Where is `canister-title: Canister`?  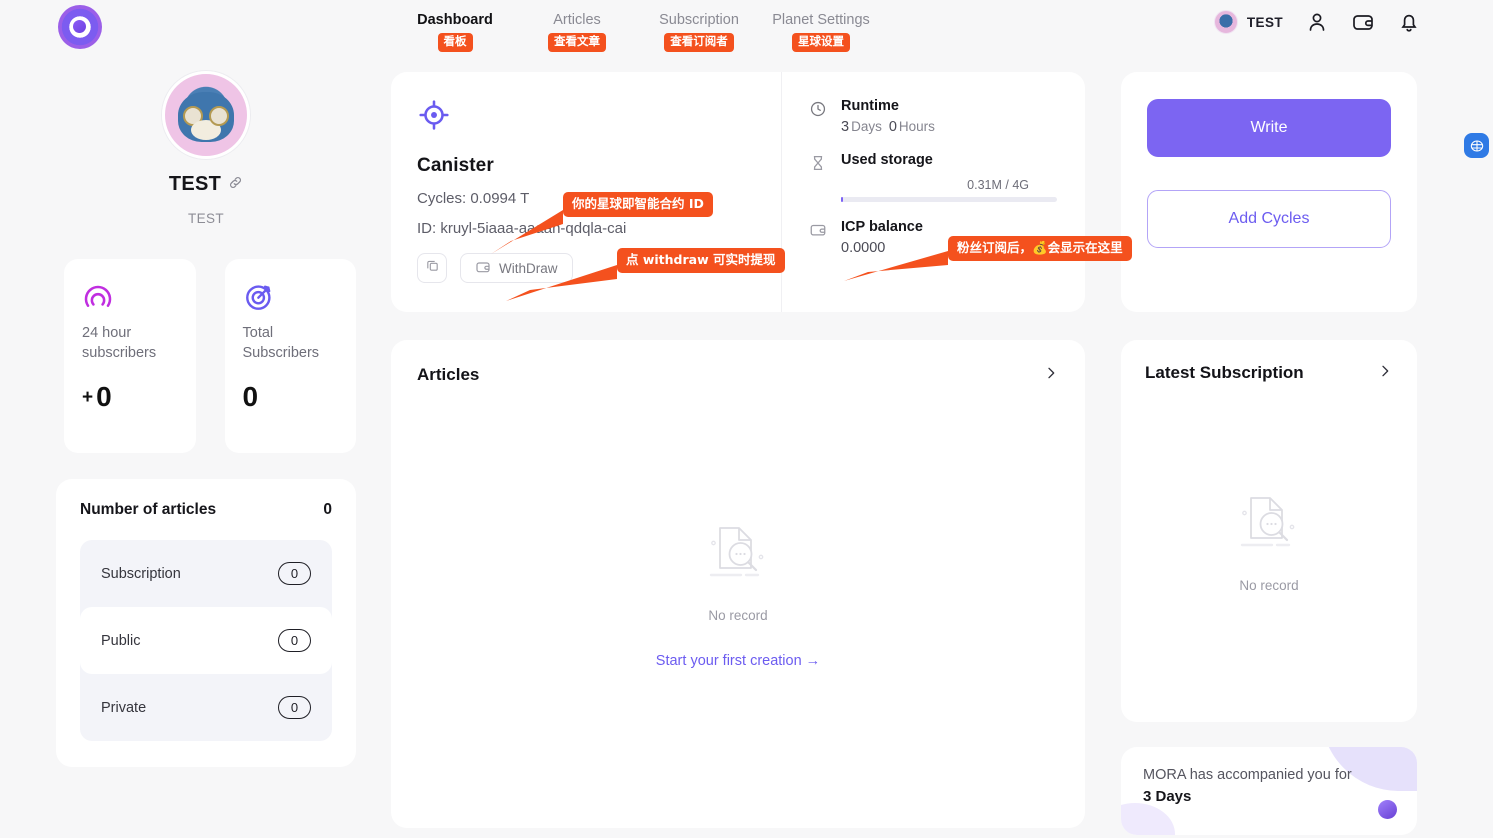
canister-title: Canister is located at coordinates (455, 165).